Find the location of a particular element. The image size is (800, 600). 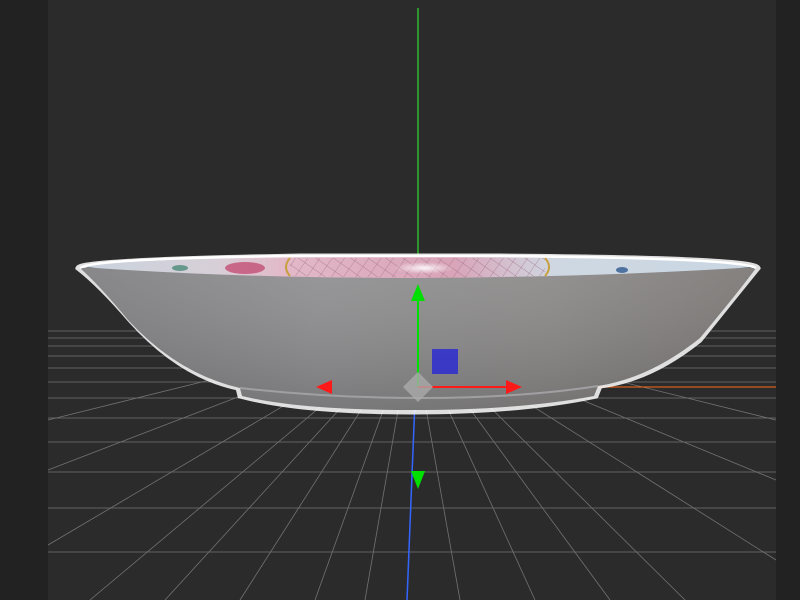

dish-specular-highlight is located at coordinates (424, 268).